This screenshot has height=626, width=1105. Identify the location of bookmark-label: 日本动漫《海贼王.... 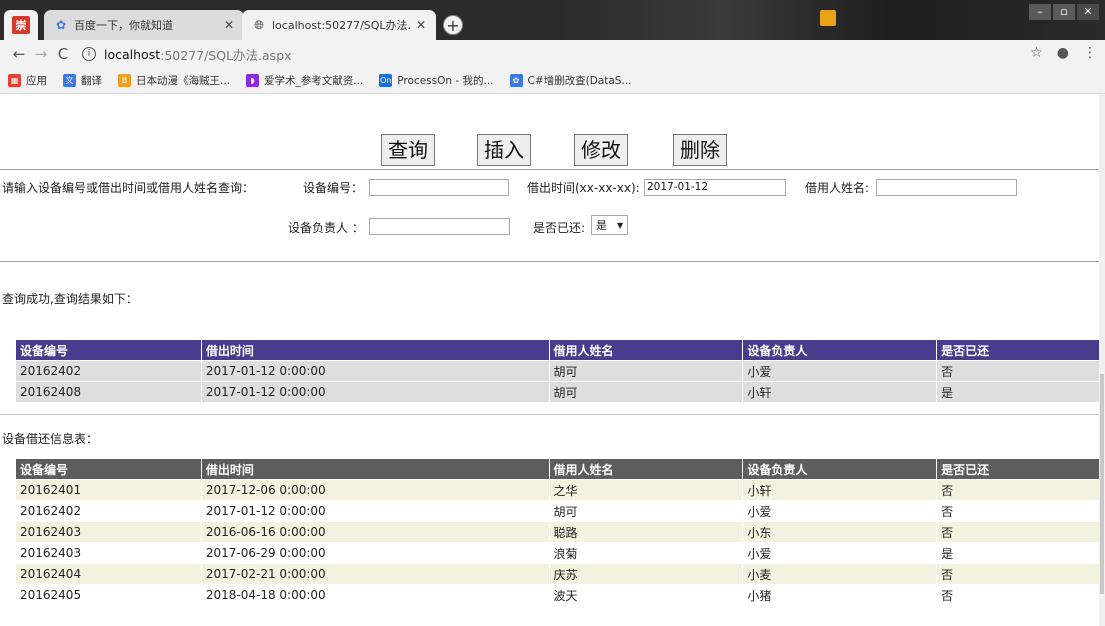
(183, 81).